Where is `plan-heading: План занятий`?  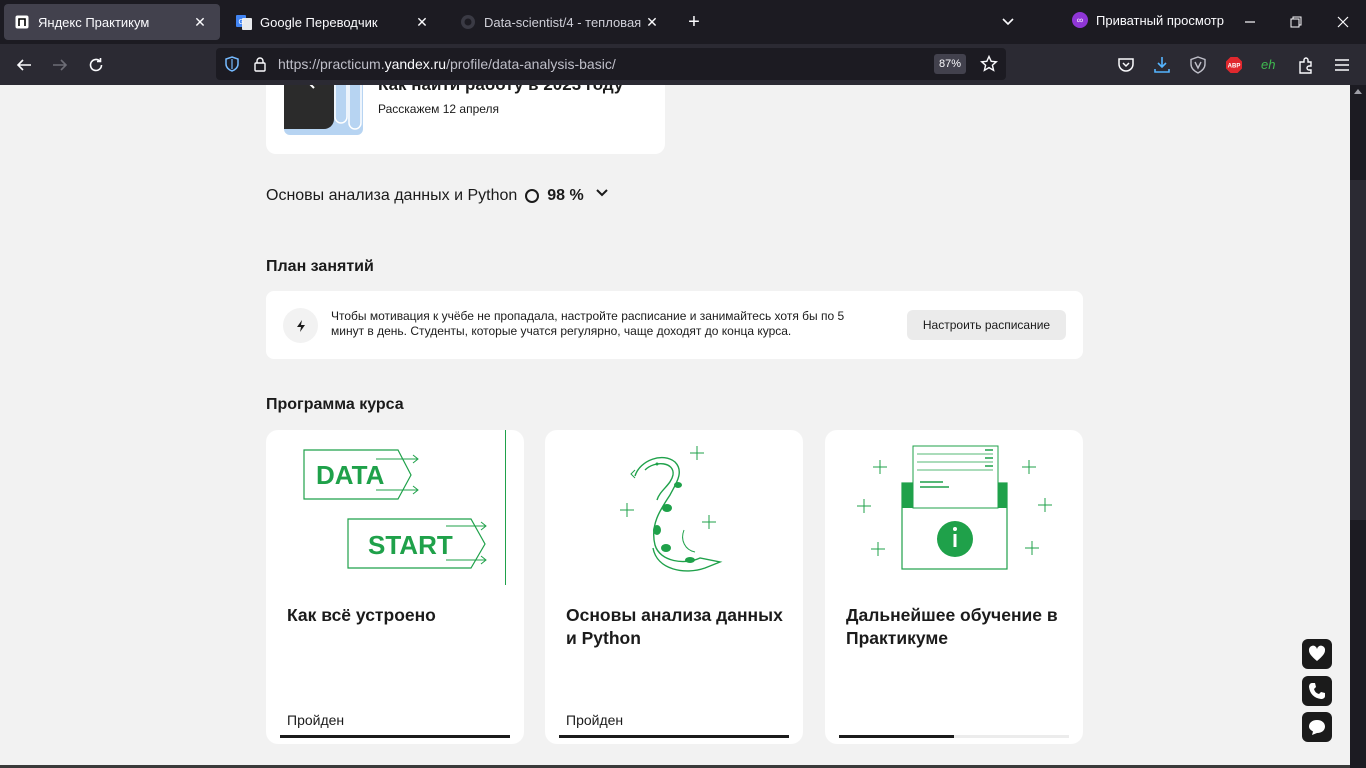 plan-heading: План занятий is located at coordinates (320, 266).